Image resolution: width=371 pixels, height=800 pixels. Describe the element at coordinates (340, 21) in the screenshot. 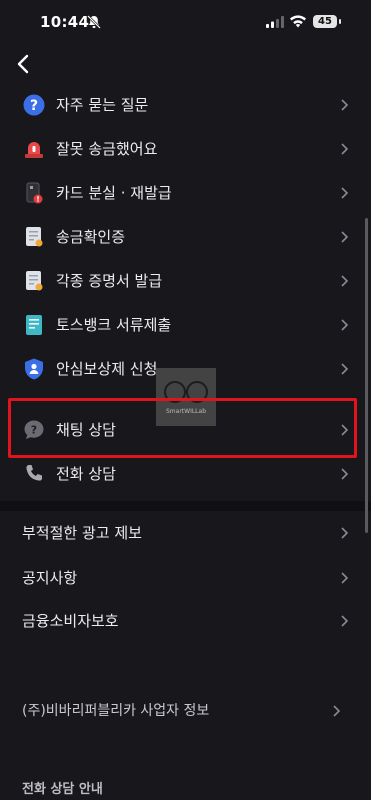

I see `battery-cap` at that location.